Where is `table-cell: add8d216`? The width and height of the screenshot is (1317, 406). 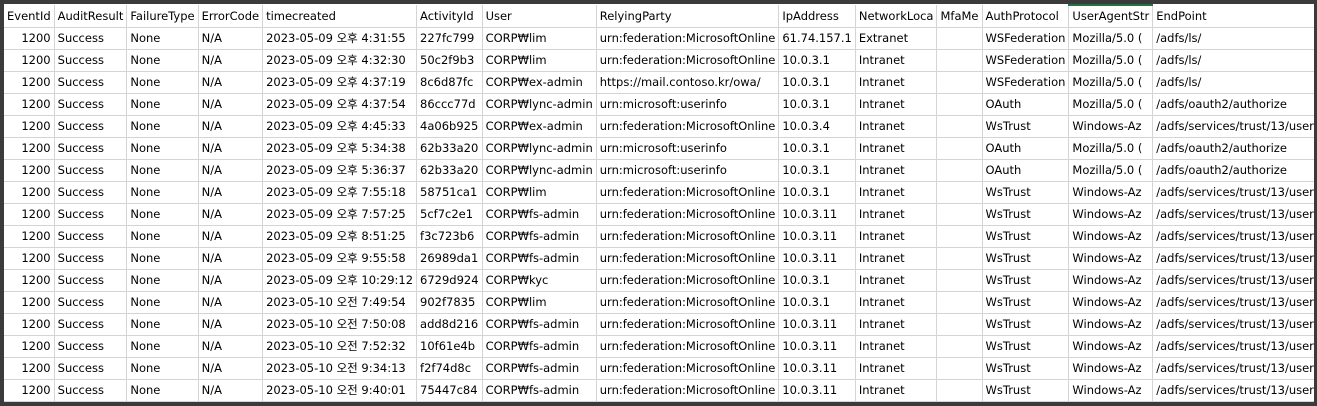 table-cell: add8d216 is located at coordinates (449, 324).